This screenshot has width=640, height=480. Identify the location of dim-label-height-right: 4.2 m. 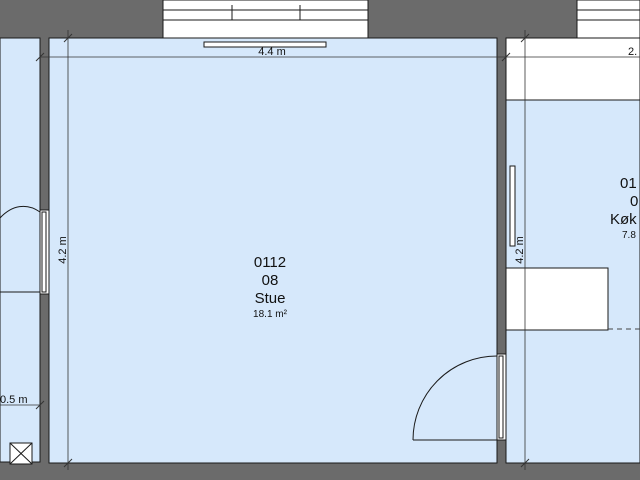
(520, 250).